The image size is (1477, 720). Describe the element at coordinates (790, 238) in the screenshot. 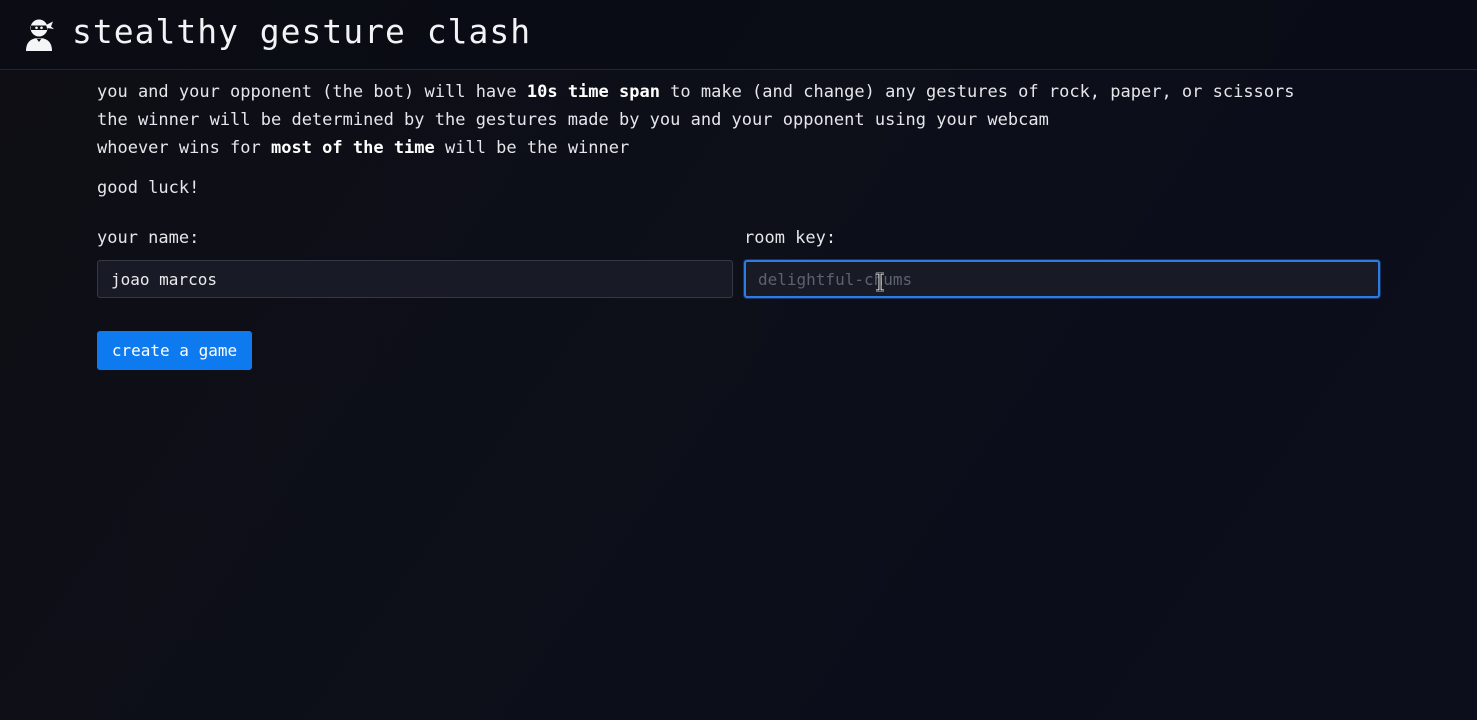

I see `room-key-label: room key:` at that location.